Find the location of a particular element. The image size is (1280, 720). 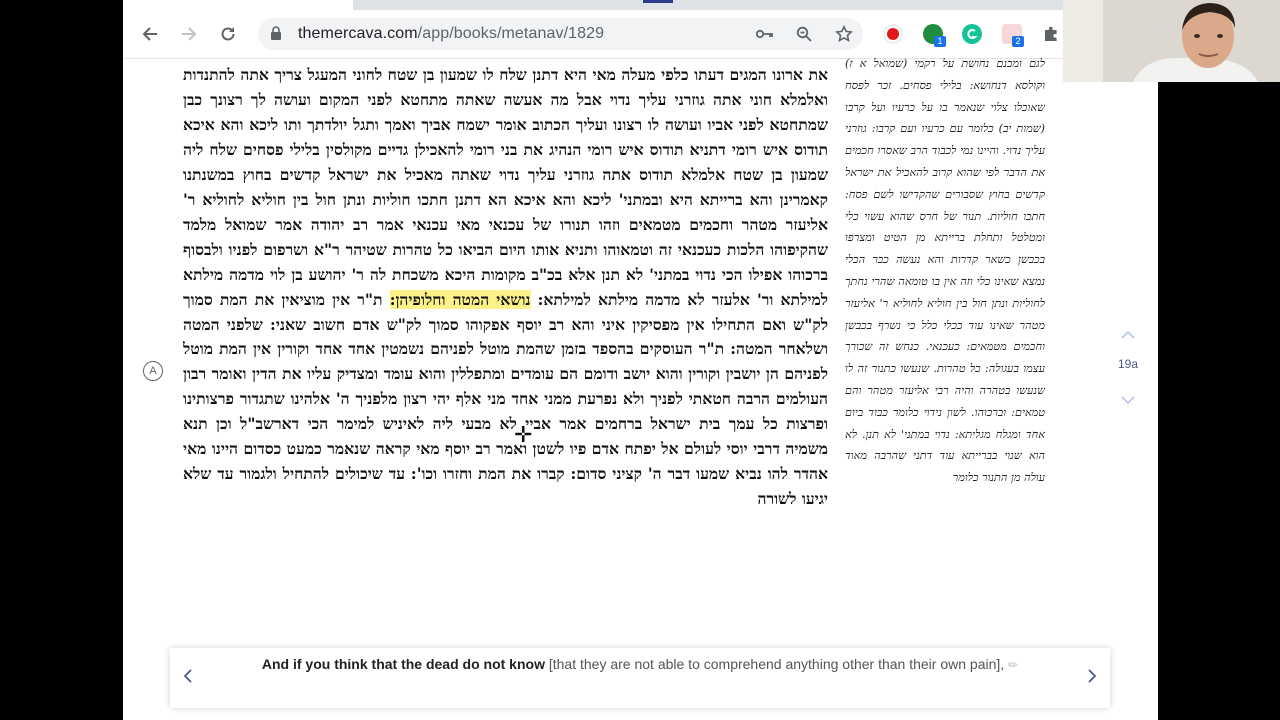

page-down-button is located at coordinates (1128, 399).